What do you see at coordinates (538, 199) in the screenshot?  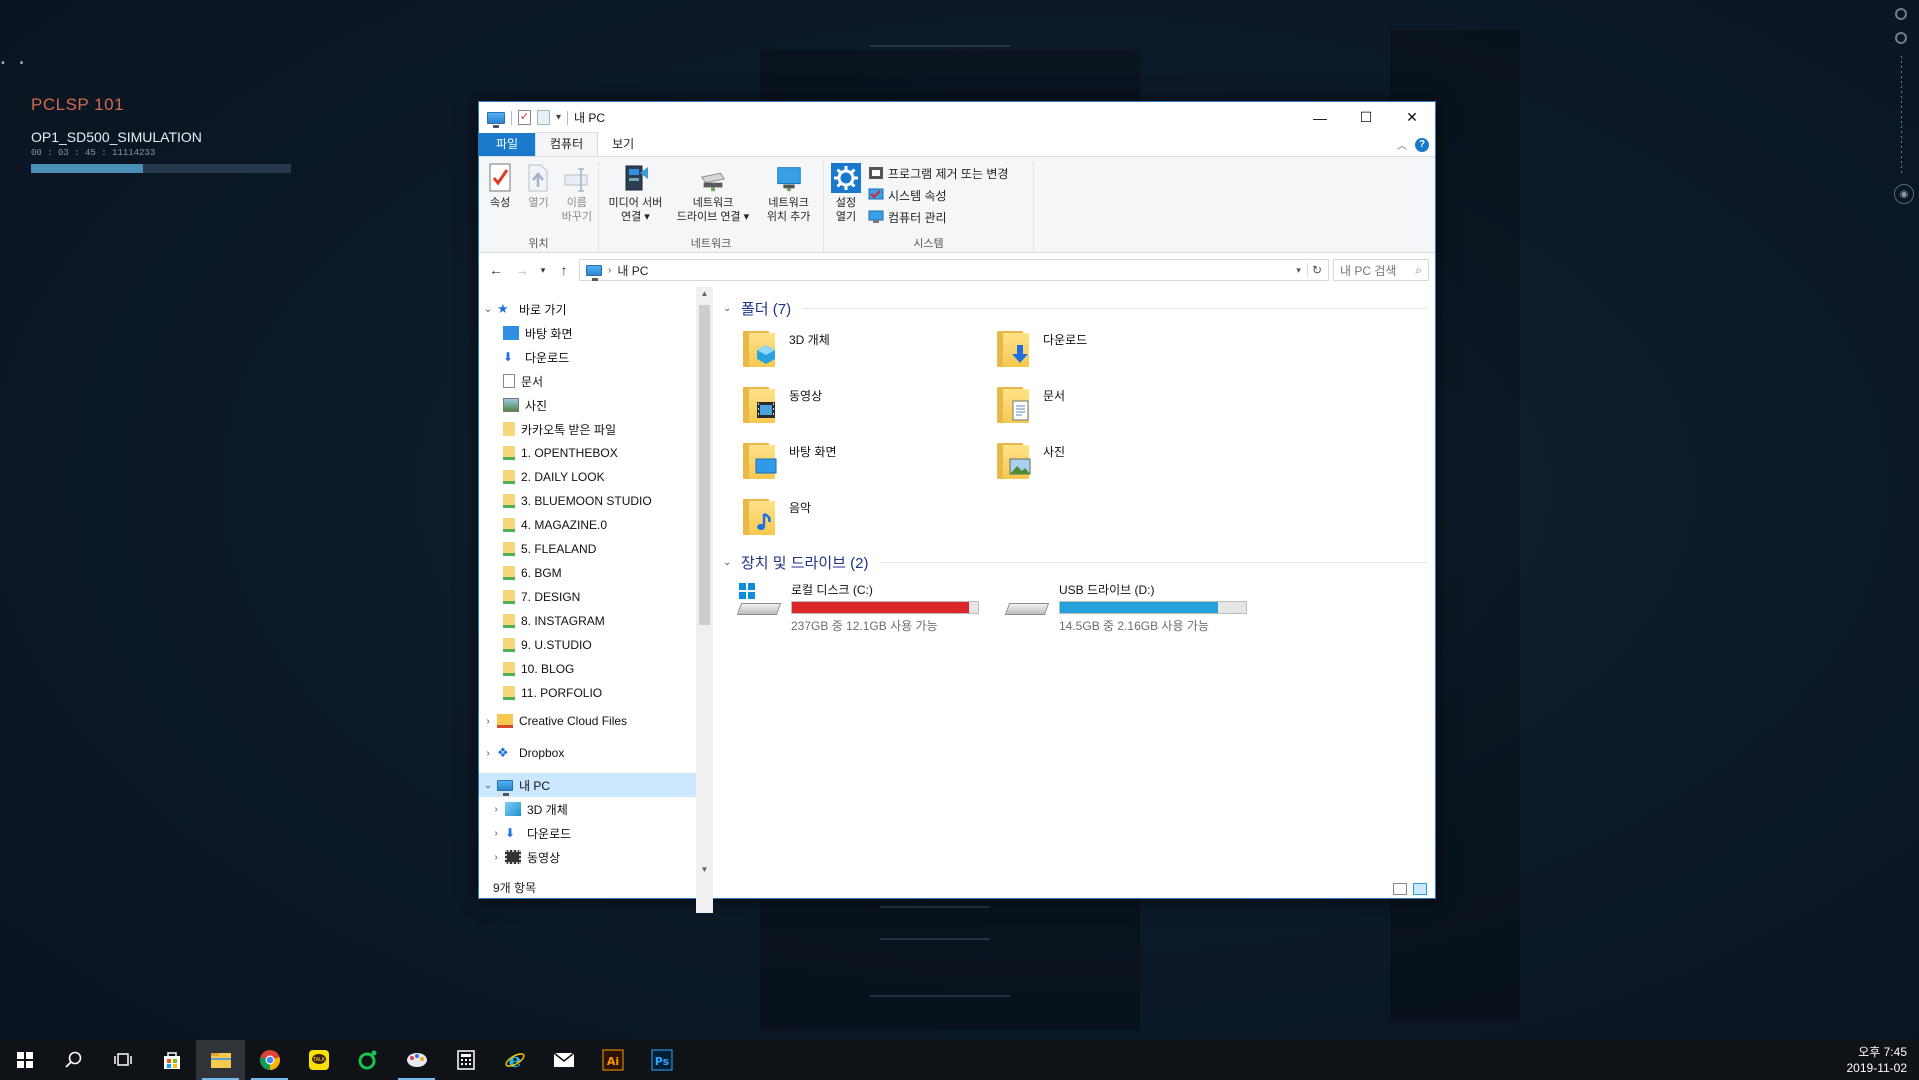 I see `open-button: 열기` at bounding box center [538, 199].